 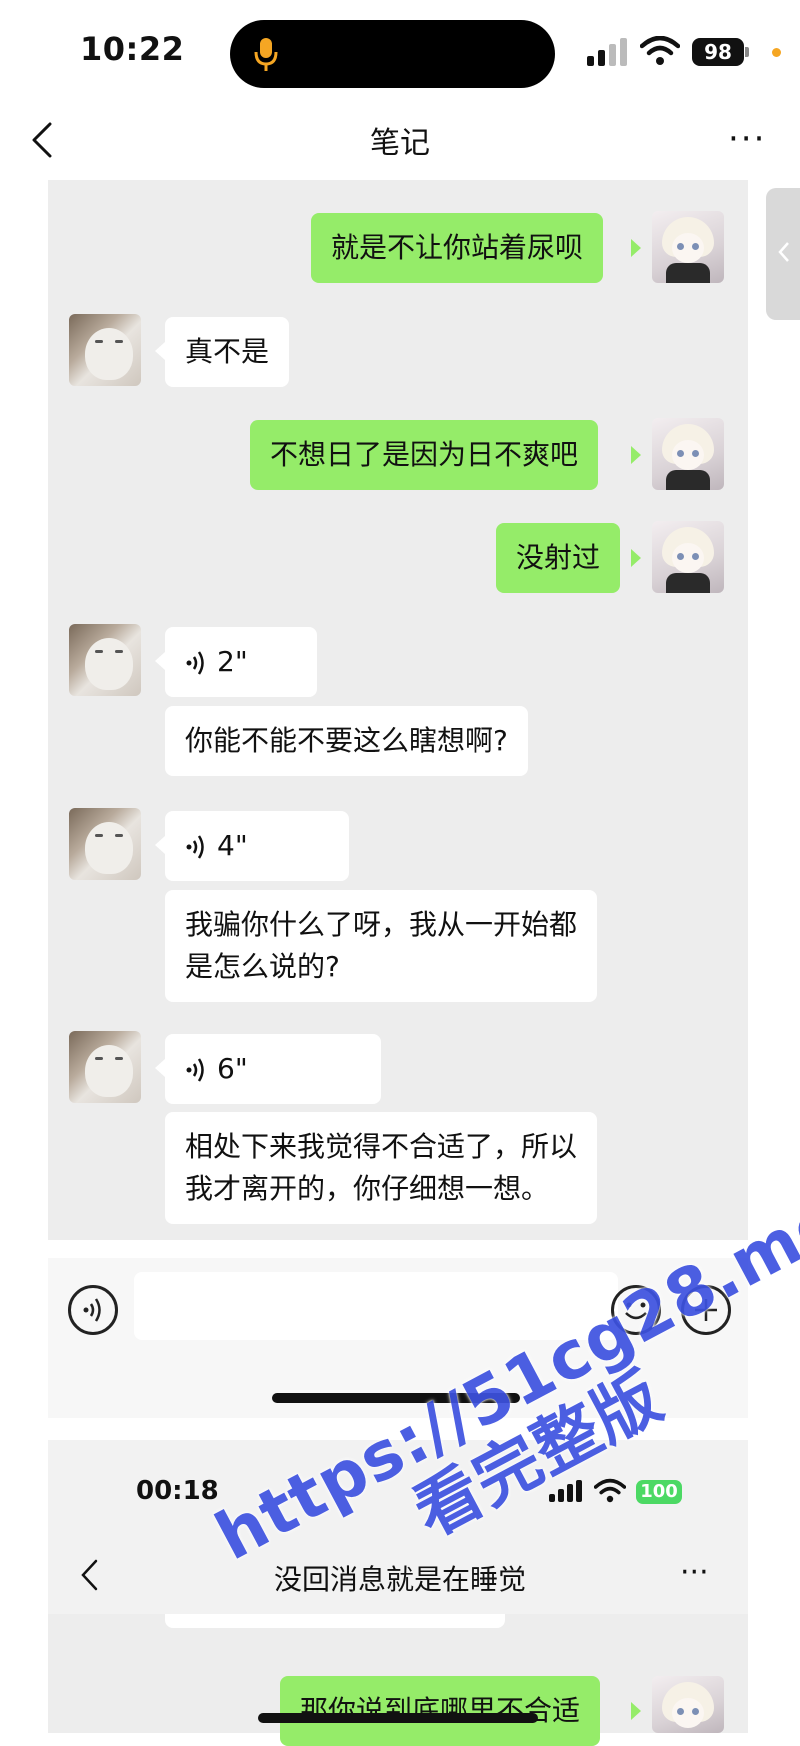 I want to click on voice-duration: 4", so click(x=232, y=845).